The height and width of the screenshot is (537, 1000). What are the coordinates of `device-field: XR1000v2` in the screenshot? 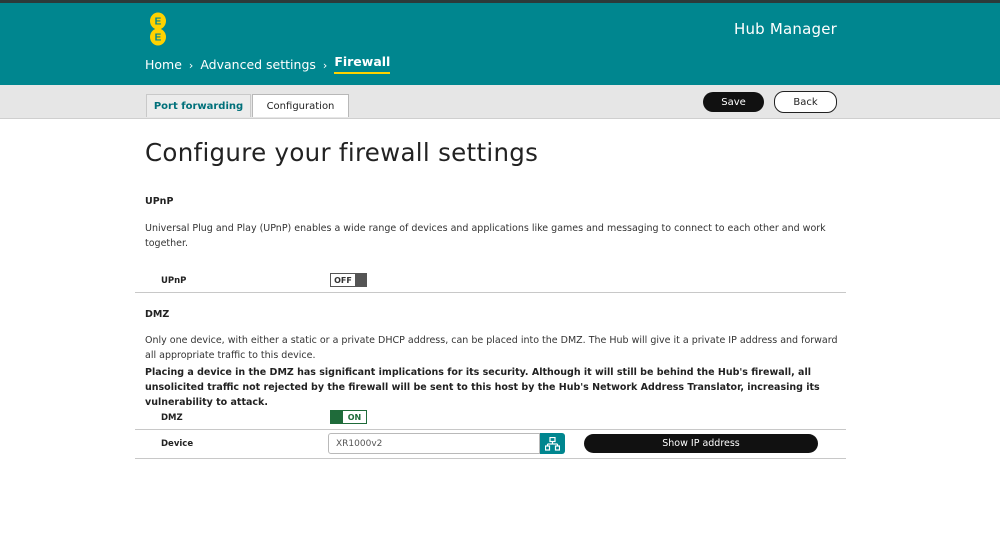 It's located at (434, 443).